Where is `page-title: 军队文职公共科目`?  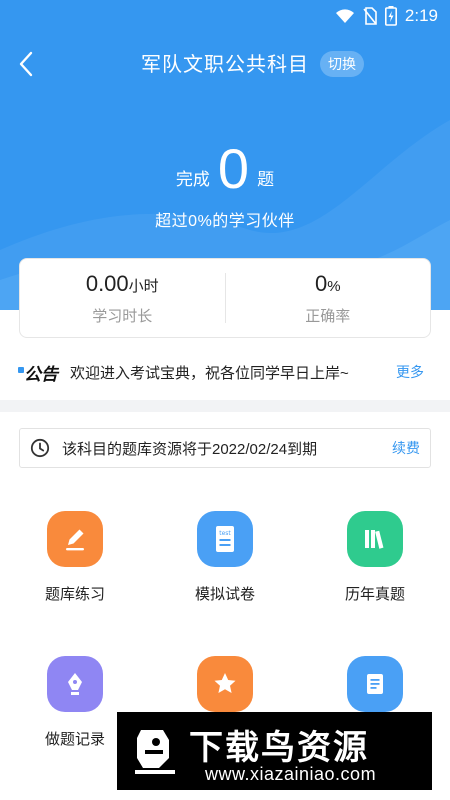 page-title: 军队文职公共科目 is located at coordinates (225, 65).